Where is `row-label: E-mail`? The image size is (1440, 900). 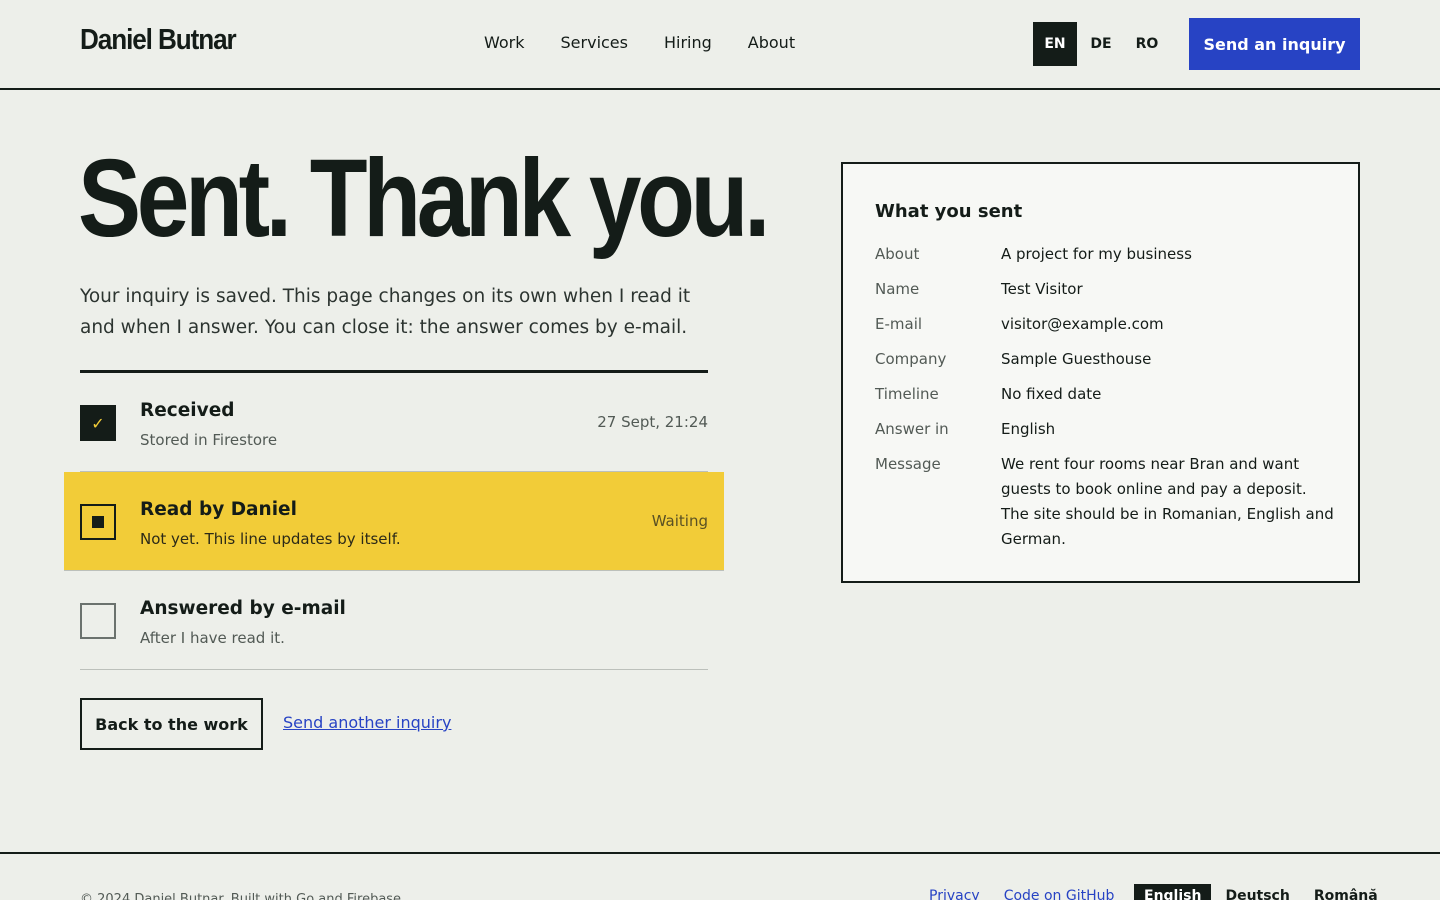 row-label: E-mail is located at coordinates (899, 324).